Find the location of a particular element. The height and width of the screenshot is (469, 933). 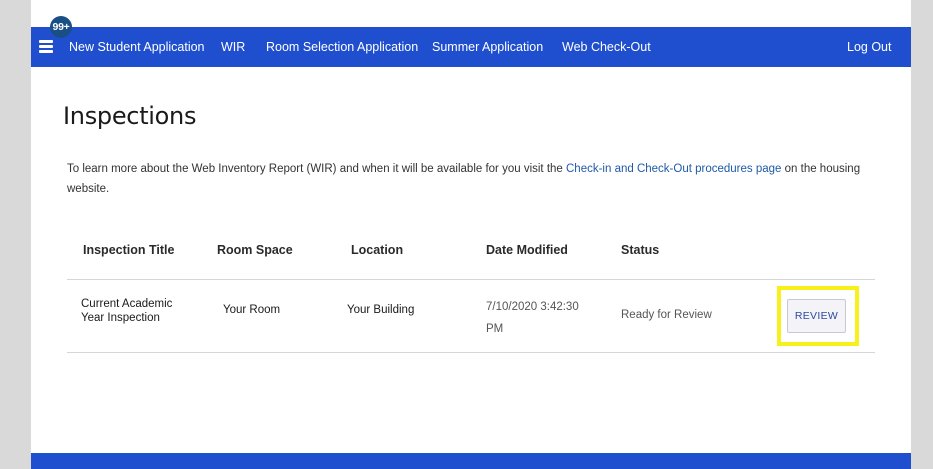

page-title: Inspections is located at coordinates (130, 116).